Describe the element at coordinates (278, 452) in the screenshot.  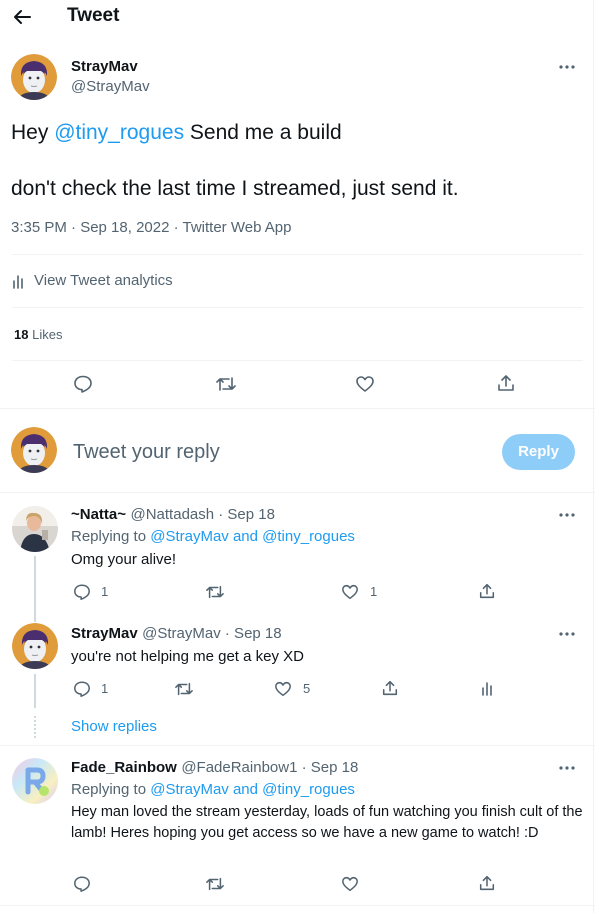
I see `reply-input: Tweet your reply` at that location.